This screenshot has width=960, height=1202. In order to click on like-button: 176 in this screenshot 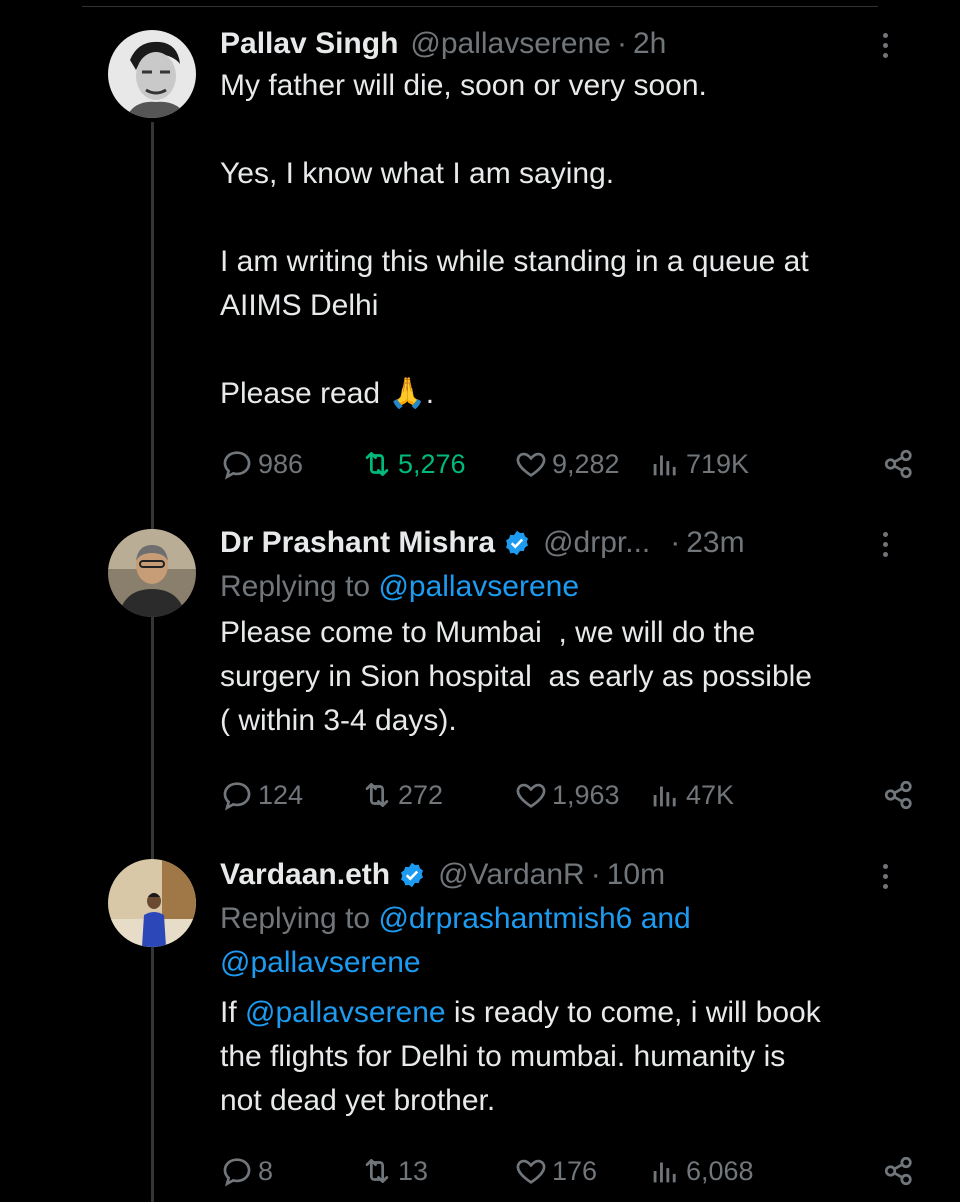, I will do `click(555, 1171)`.